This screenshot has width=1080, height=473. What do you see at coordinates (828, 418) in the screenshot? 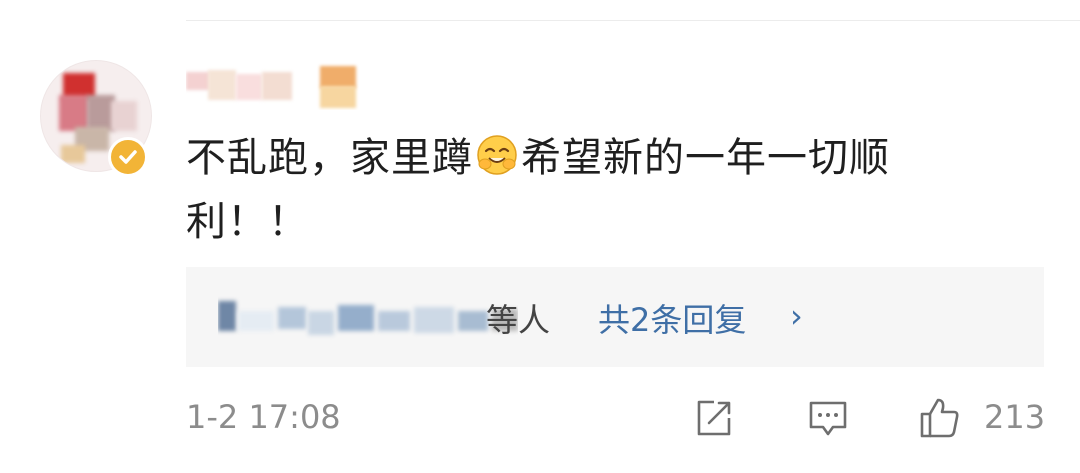
I see `comment-icon` at bounding box center [828, 418].